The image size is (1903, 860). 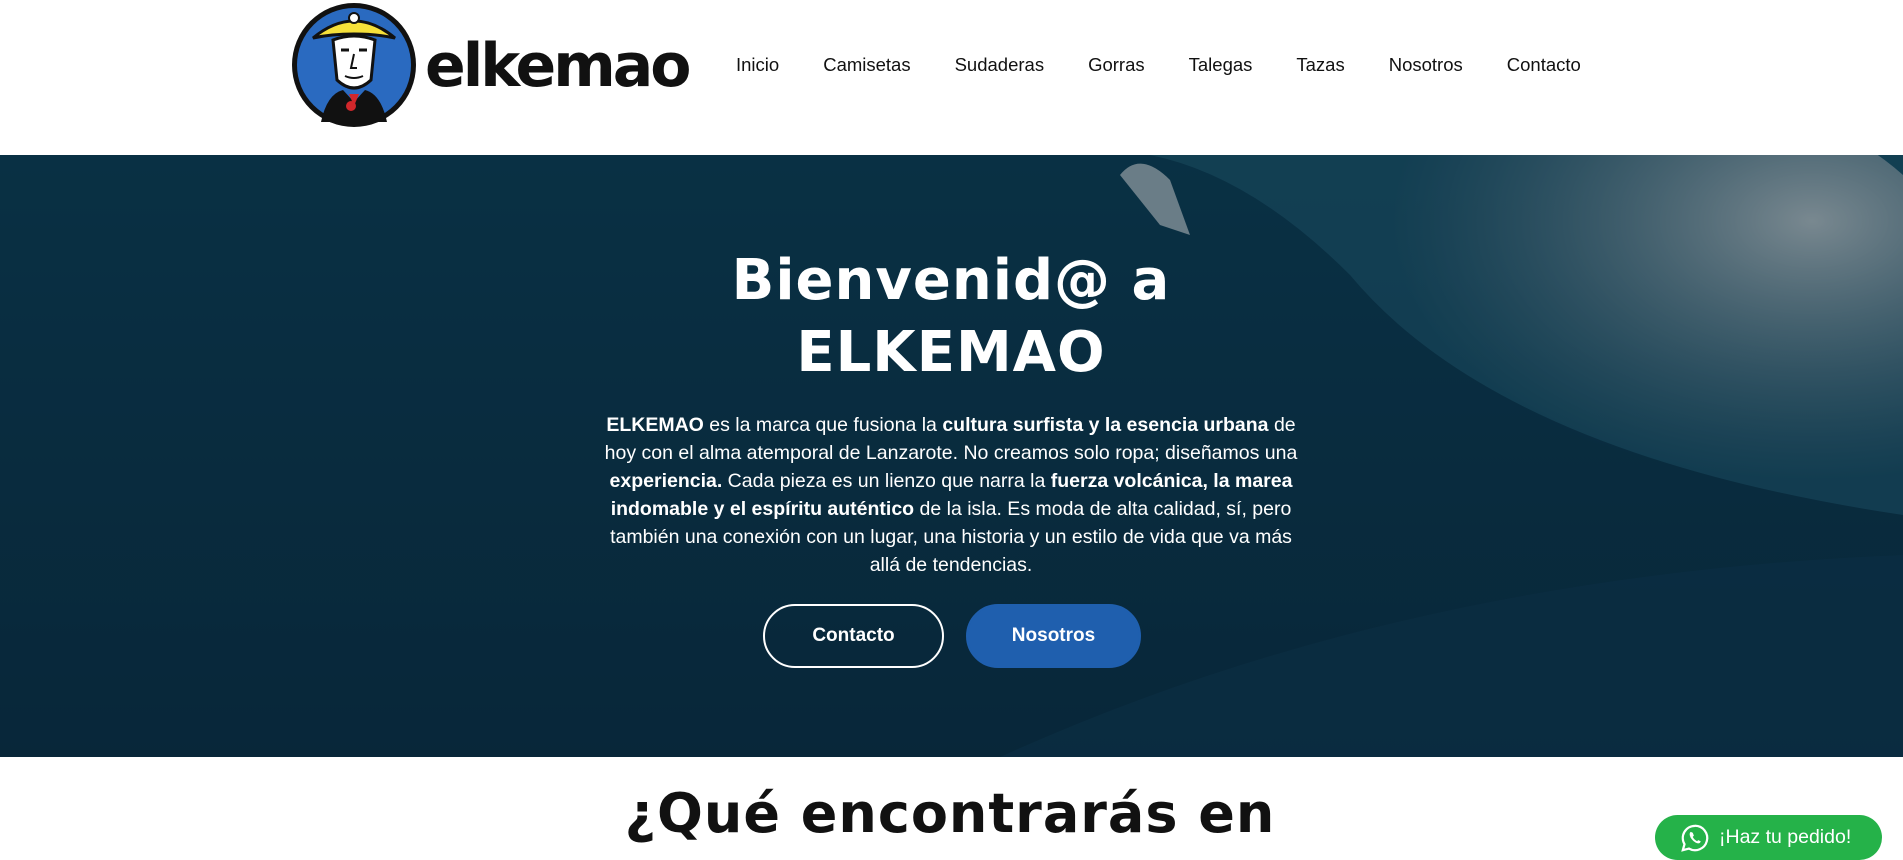 What do you see at coordinates (951, 317) in the screenshot?
I see `hero-title: Bienvenid@ a ELKEMAO` at bounding box center [951, 317].